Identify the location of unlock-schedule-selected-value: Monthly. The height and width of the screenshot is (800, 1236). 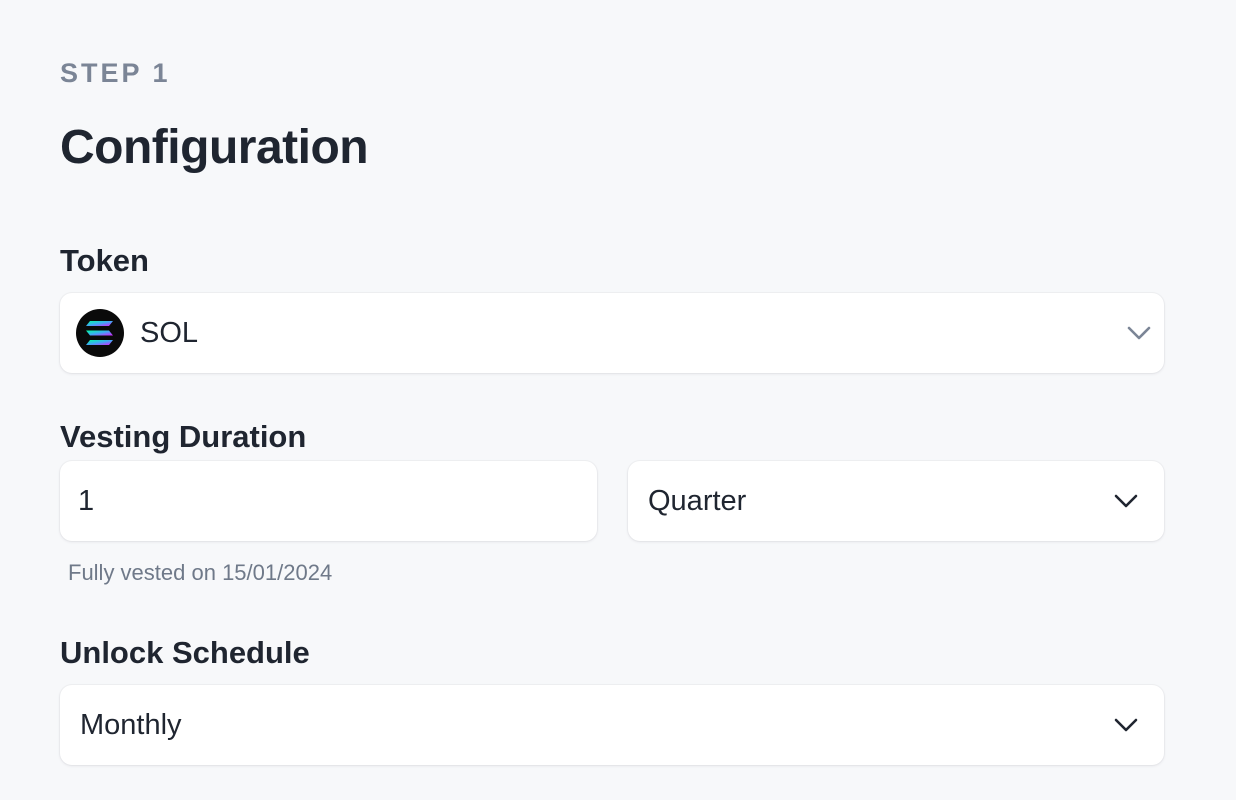
(131, 725).